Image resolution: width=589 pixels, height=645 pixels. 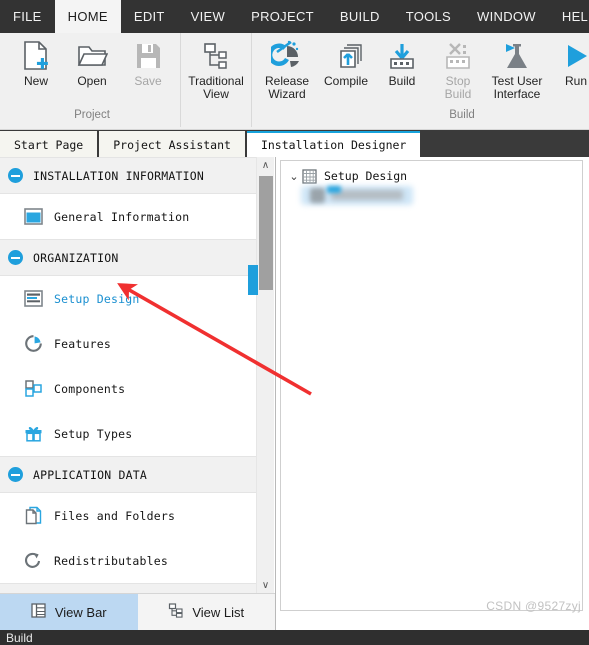 I want to click on stop-build-button: Stop Build, so click(x=458, y=67).